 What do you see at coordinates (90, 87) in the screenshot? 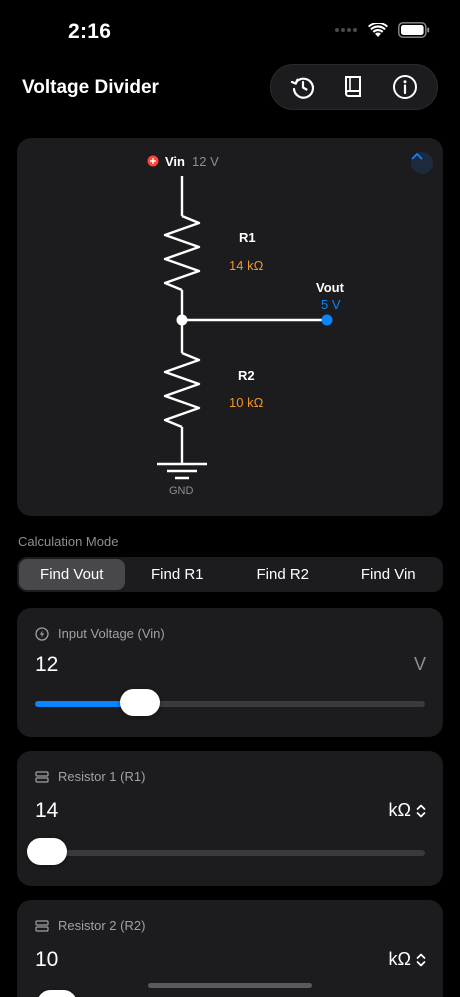
I see `page-title: Voltage Divider` at bounding box center [90, 87].